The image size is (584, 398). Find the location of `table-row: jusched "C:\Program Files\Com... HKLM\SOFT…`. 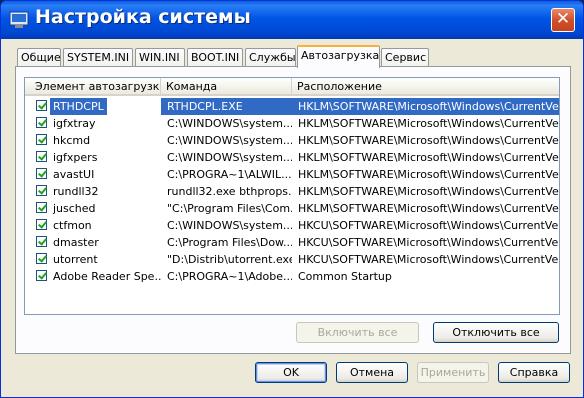

table-row: jusched "C:\Program Files\Com... HKLM\SOFT… is located at coordinates (292, 208).